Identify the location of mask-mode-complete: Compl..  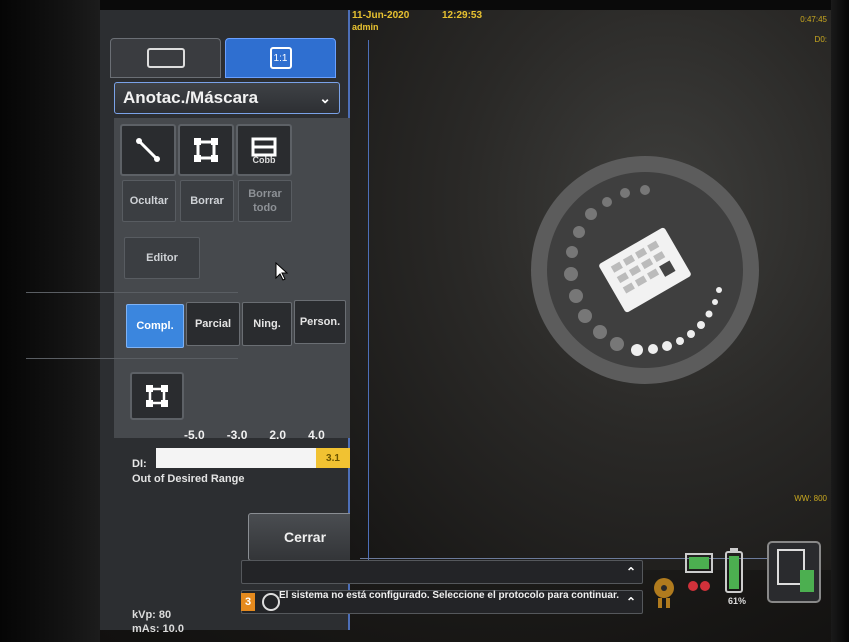
(155, 326).